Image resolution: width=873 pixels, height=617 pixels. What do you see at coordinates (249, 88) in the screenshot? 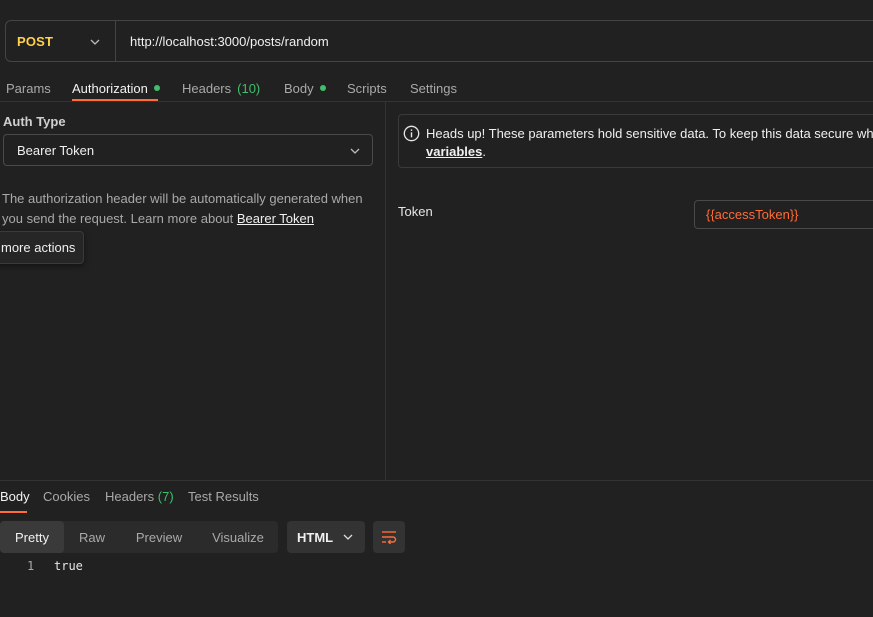
I see `tab-count: (10)` at bounding box center [249, 88].